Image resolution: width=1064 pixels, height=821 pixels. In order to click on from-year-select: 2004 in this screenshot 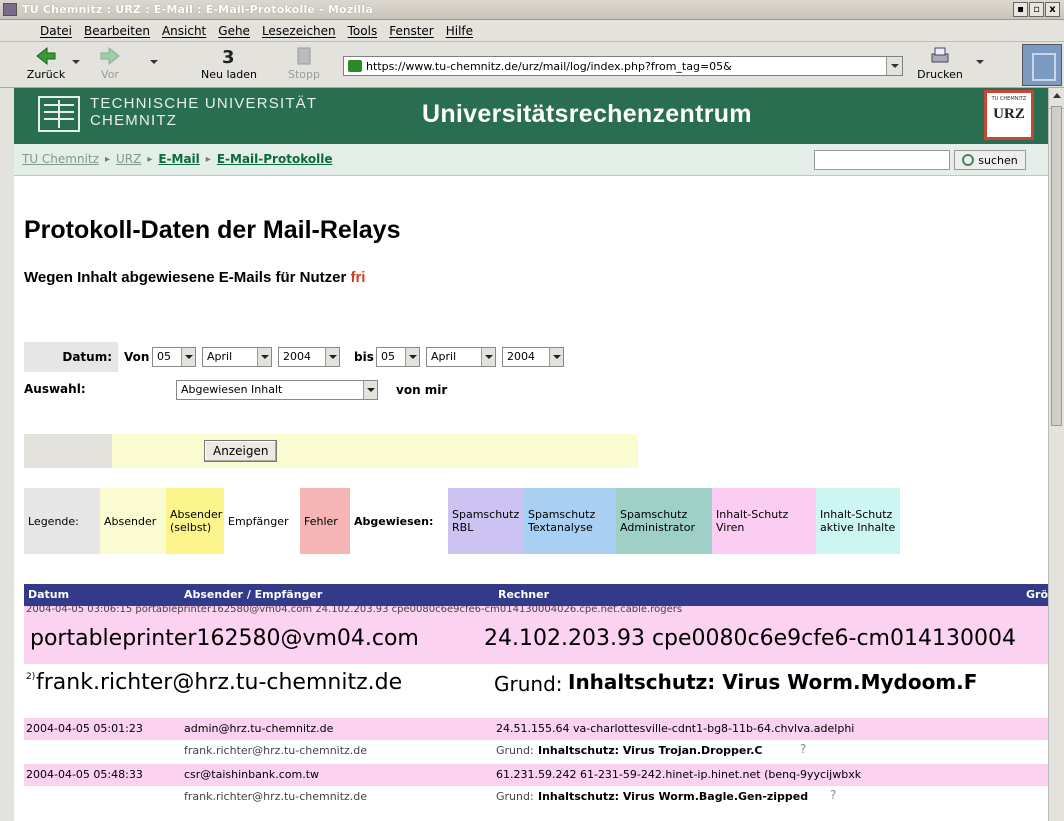, I will do `click(309, 357)`.